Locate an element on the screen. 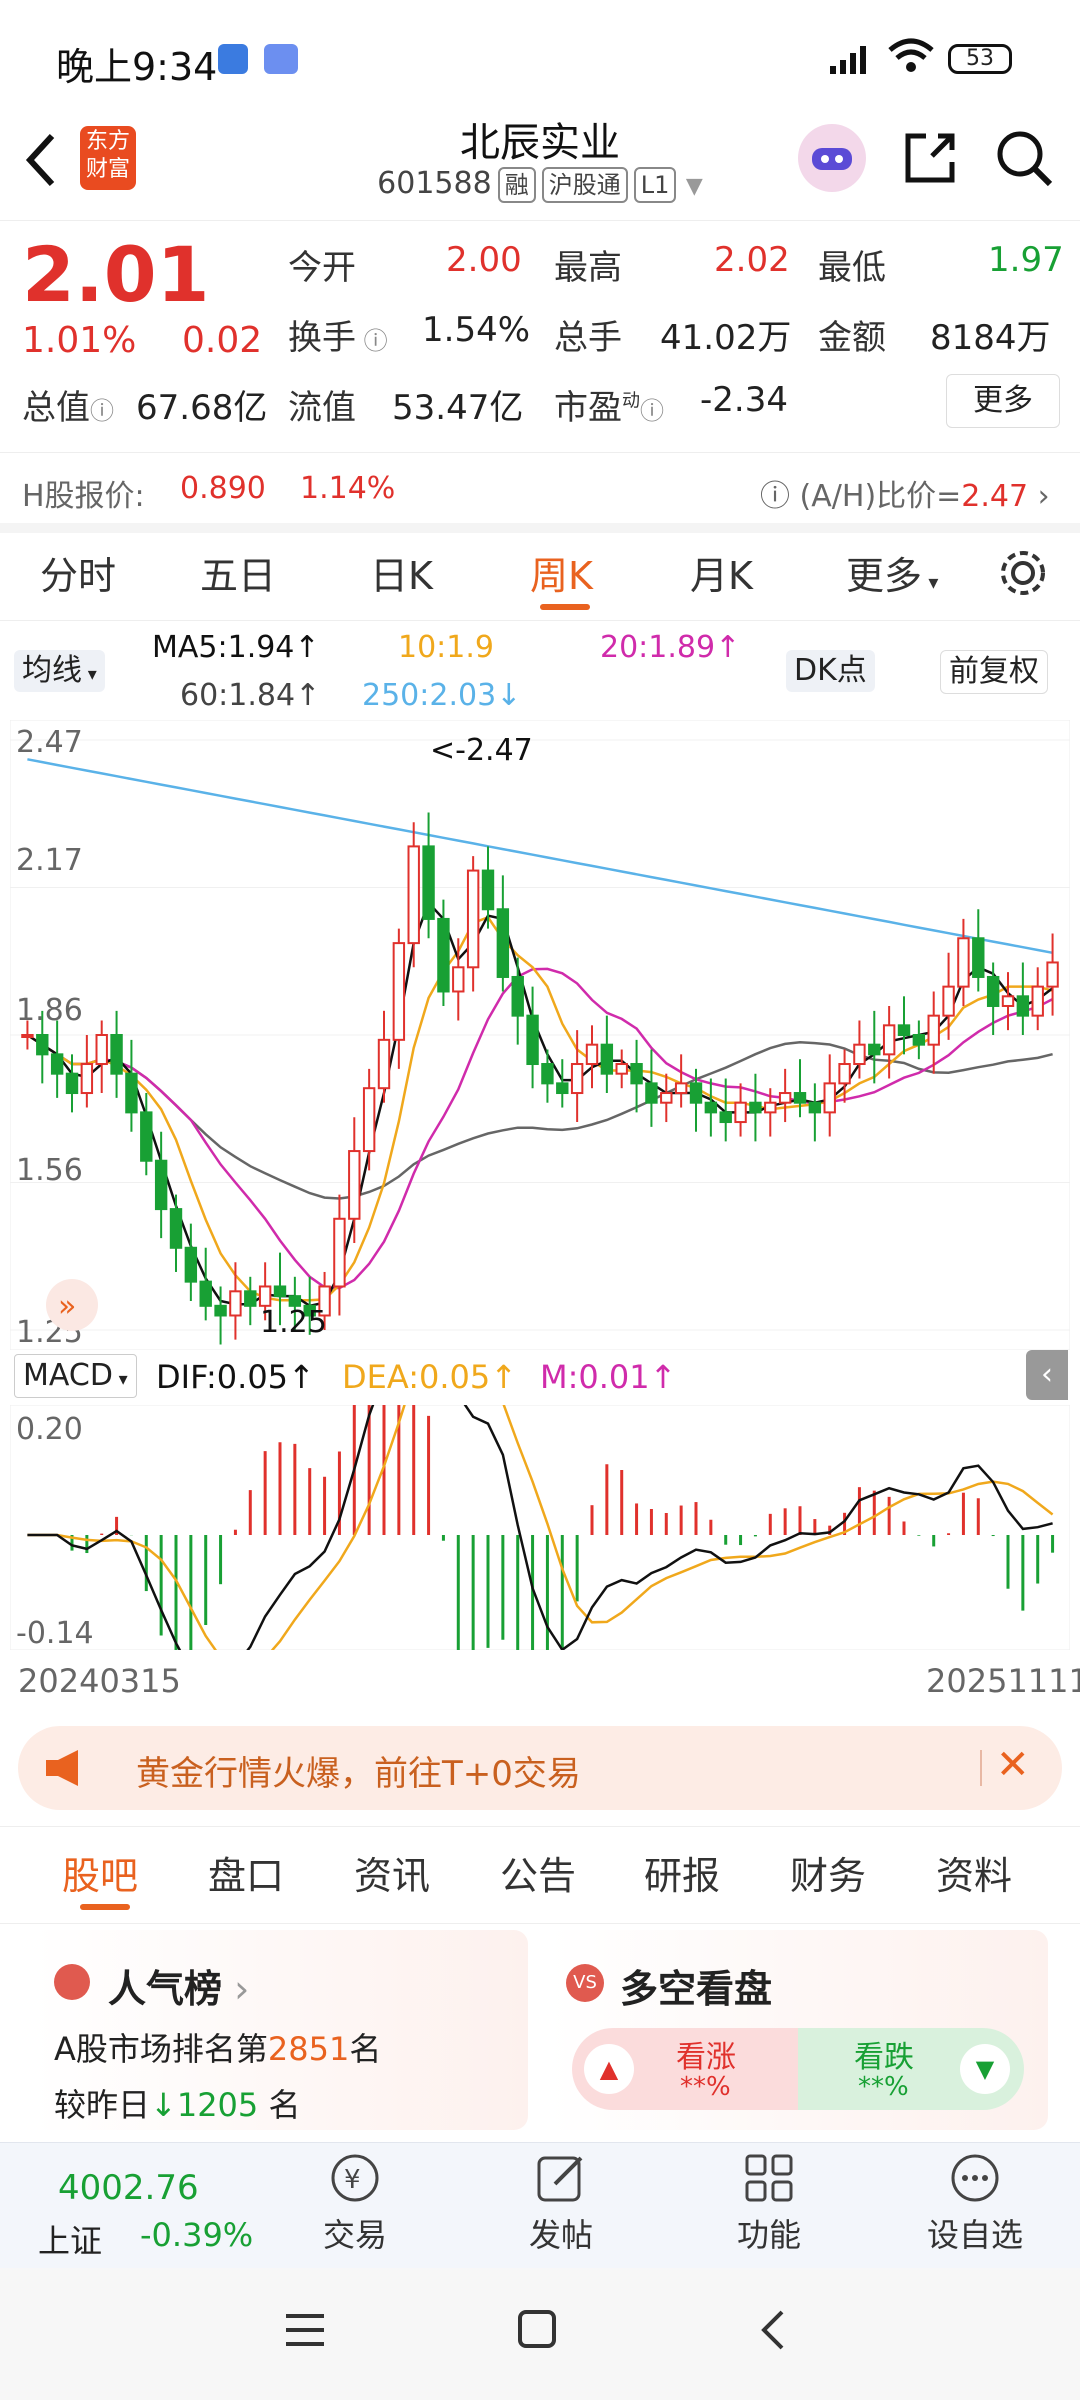  compare-suffix: 名 is located at coordinates (284, 2105).